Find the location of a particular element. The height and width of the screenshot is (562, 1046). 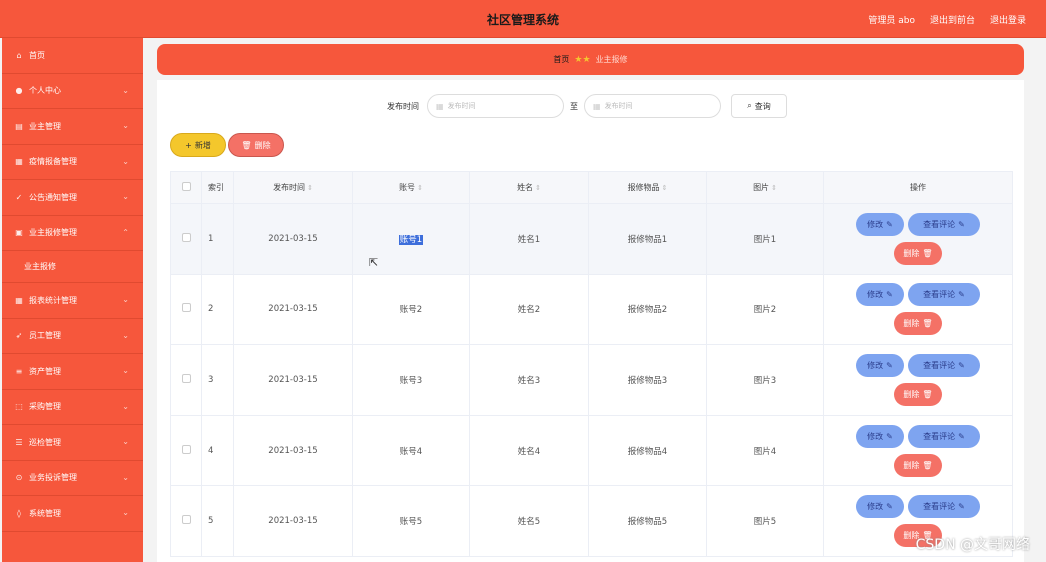

sidebar-item-report-stats: ▦ 报表统计管理 ⌄ is located at coordinates (72, 301).